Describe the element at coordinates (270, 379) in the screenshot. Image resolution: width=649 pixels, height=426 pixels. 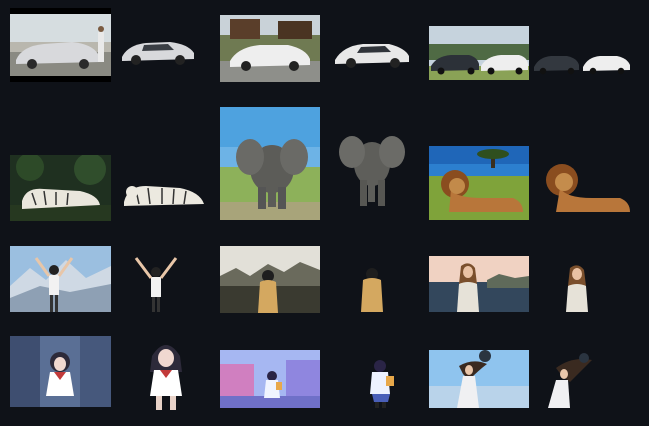
I see `anime-street-original` at that location.